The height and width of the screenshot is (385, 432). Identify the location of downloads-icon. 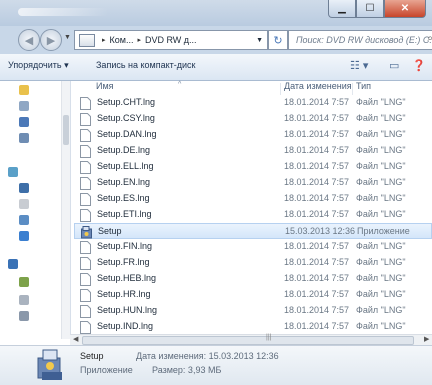
(24, 106).